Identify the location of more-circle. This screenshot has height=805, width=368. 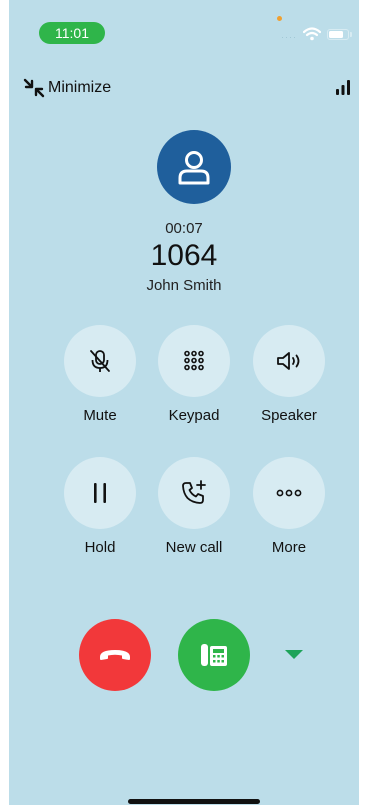
(289, 493).